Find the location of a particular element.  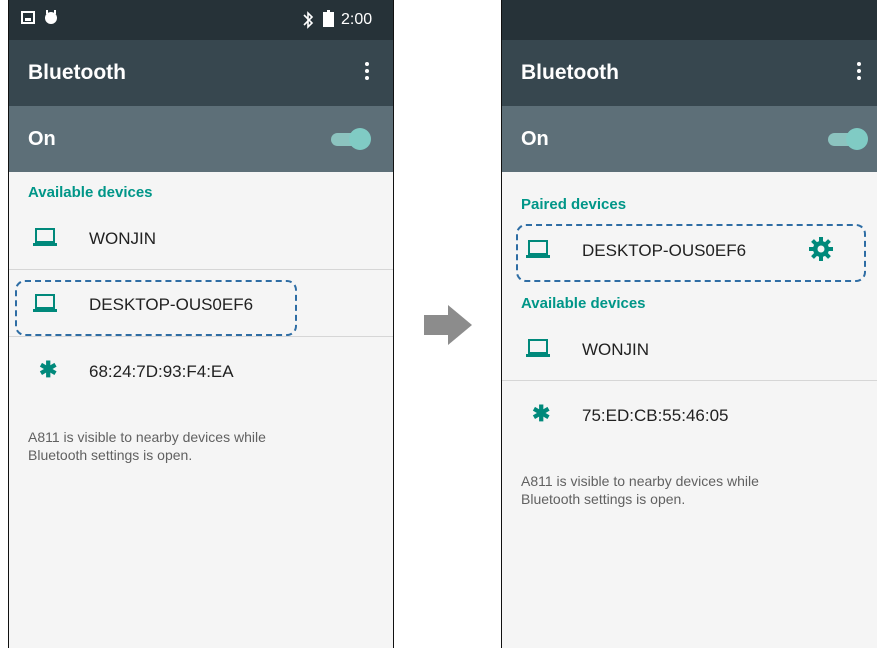

status-bar: 2:00 is located at coordinates (201, 20).